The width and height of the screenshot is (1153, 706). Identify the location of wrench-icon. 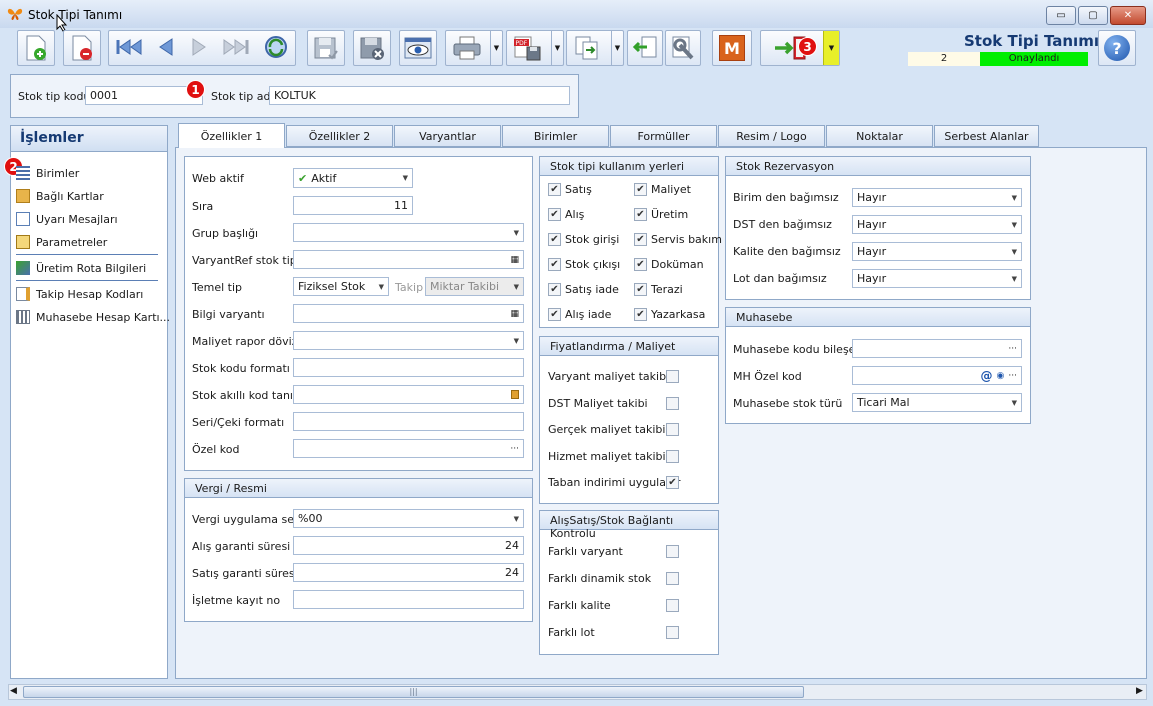
(683, 48).